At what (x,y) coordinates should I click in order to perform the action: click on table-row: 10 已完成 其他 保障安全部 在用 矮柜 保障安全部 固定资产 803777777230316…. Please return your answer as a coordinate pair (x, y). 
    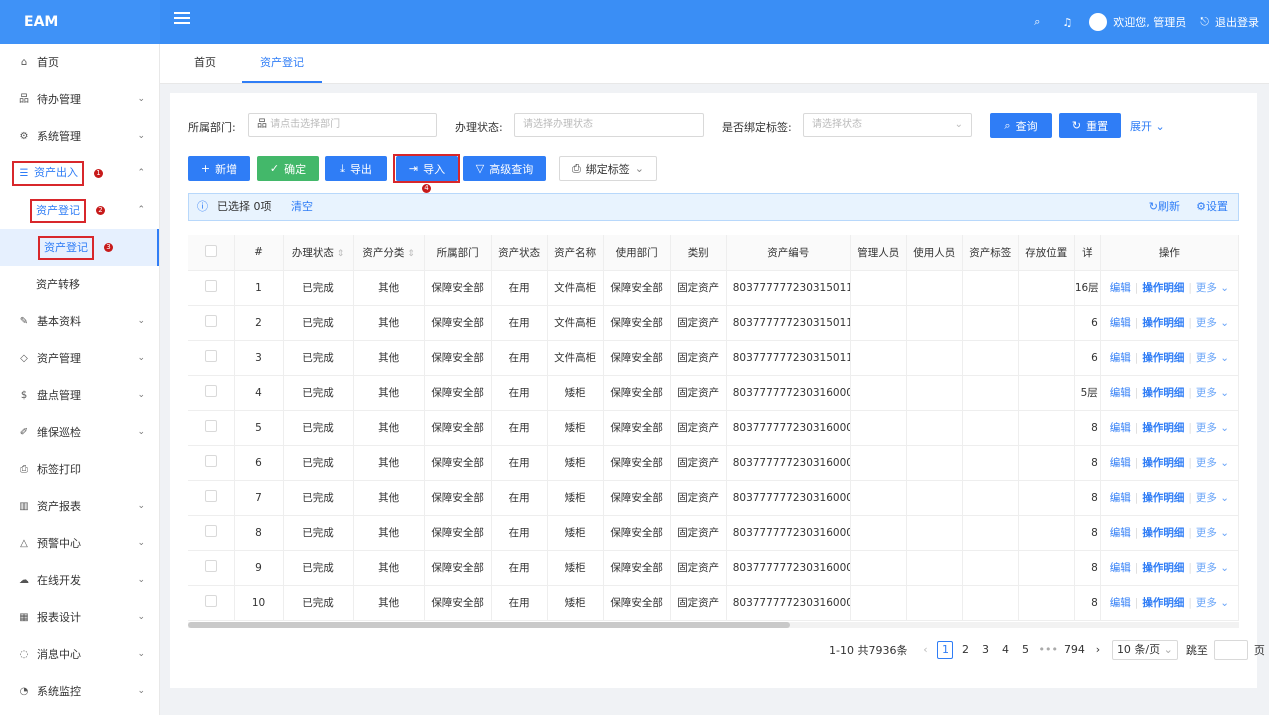
    Looking at the image, I should click on (714, 603).